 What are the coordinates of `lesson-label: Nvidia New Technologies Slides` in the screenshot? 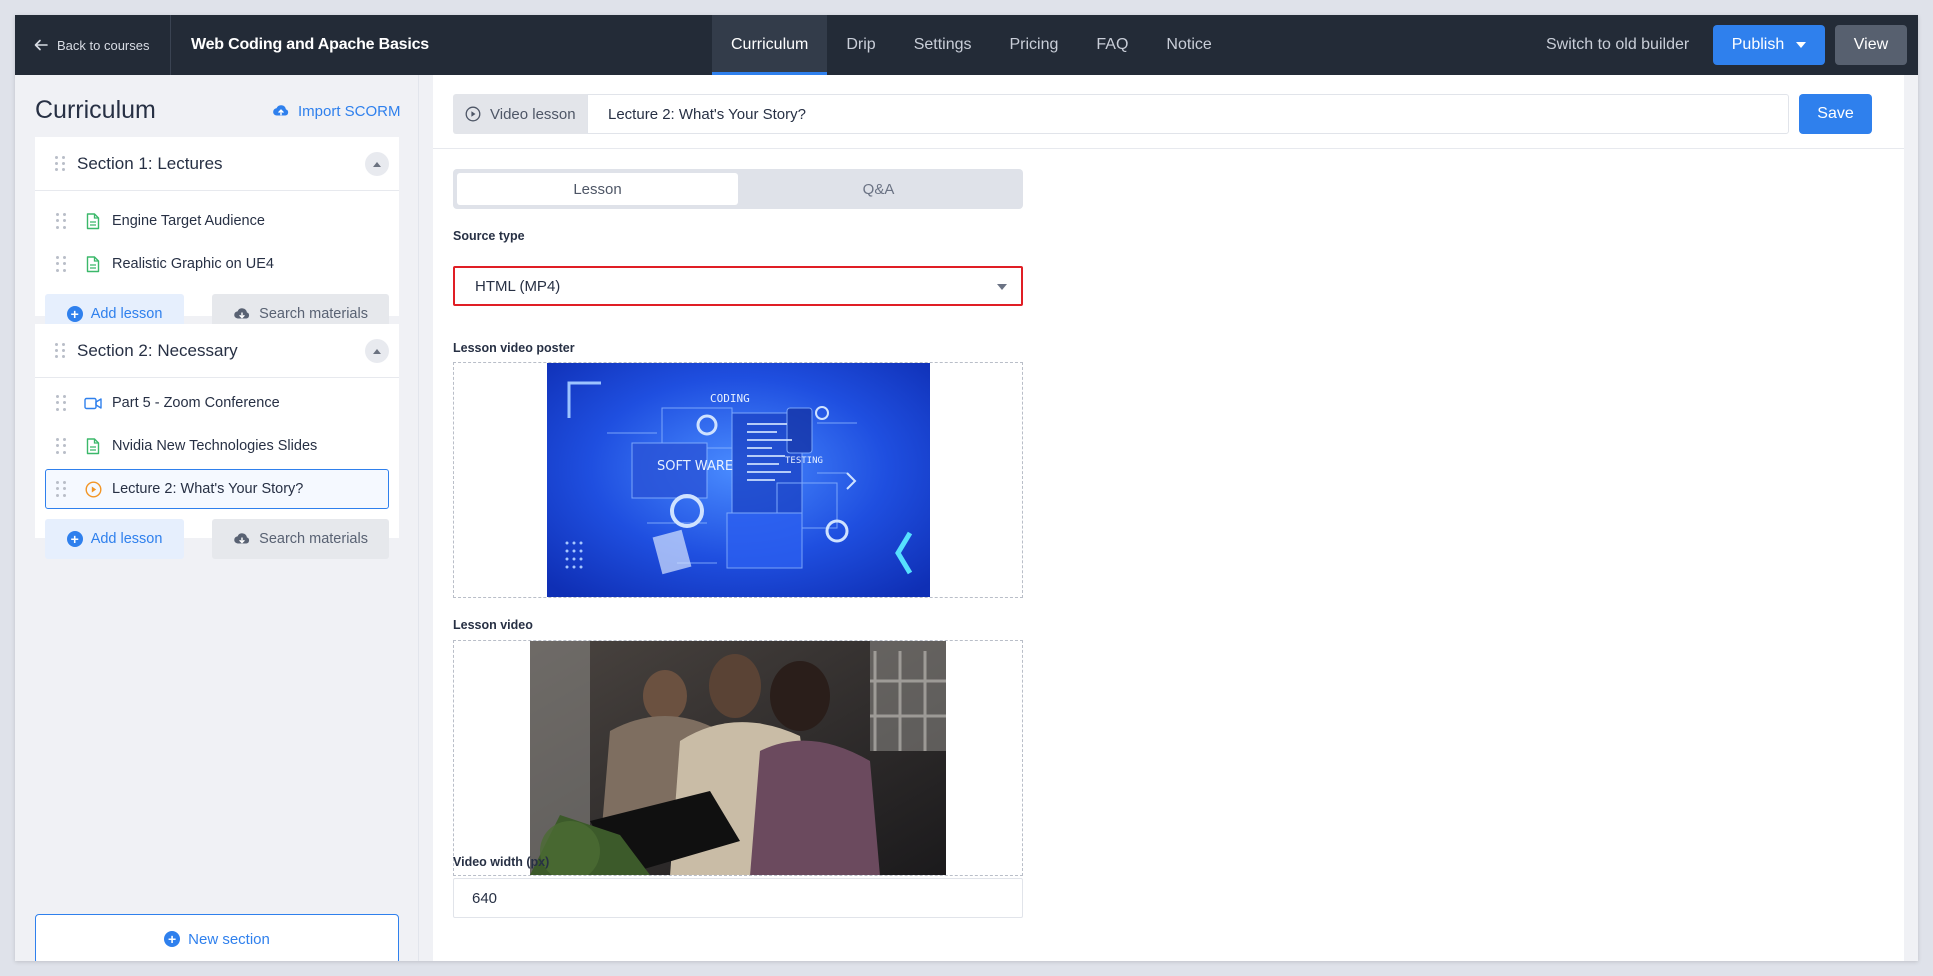 It's located at (215, 446).